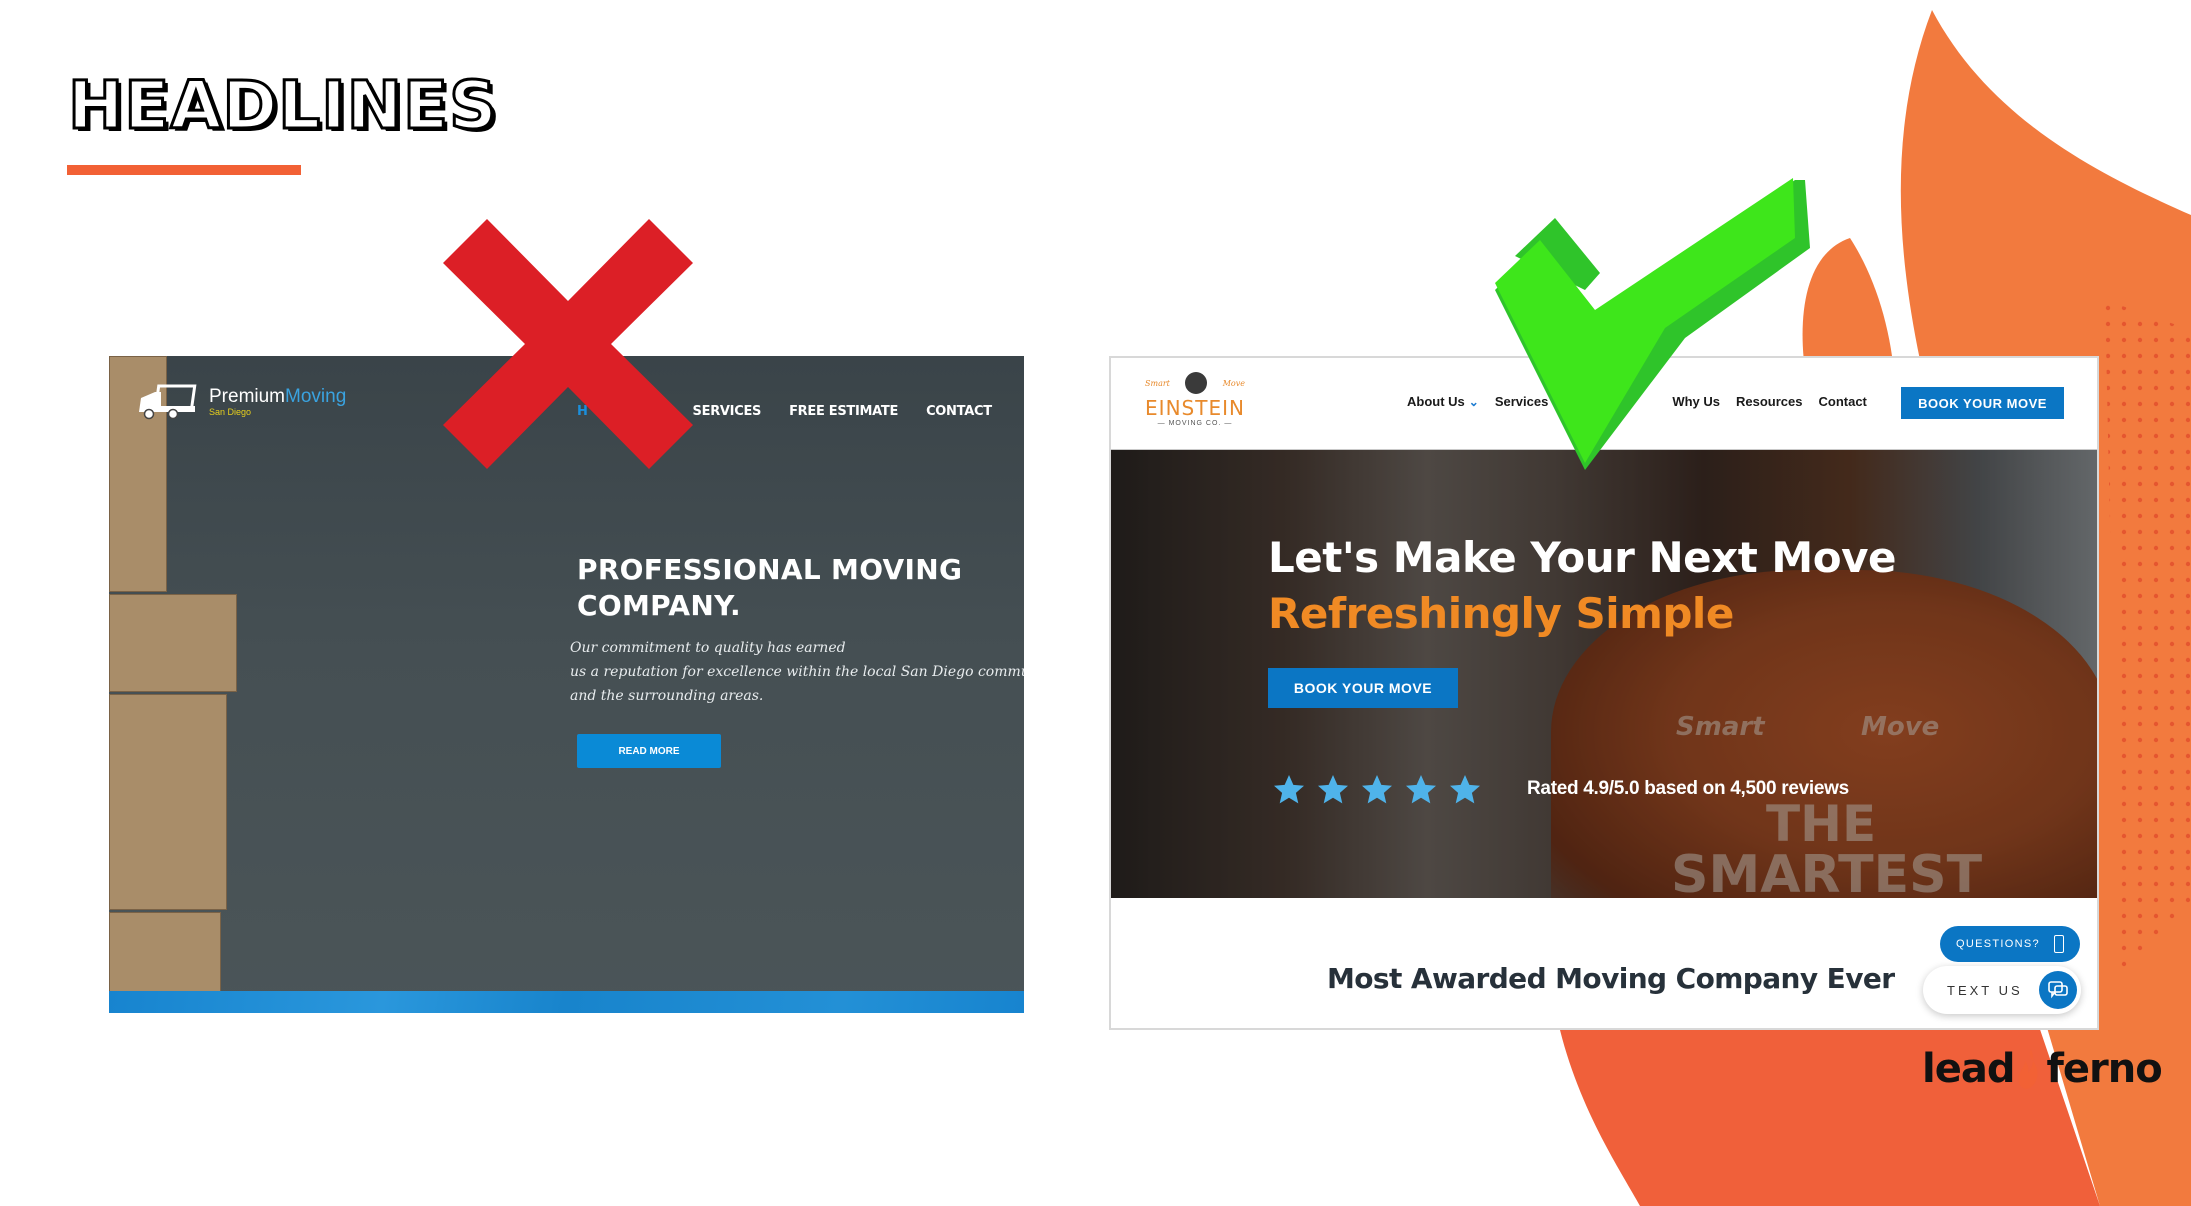 Image resolution: width=2191 pixels, height=1206 pixels. I want to click on cardboard-boxes-image, so click(173, 677).